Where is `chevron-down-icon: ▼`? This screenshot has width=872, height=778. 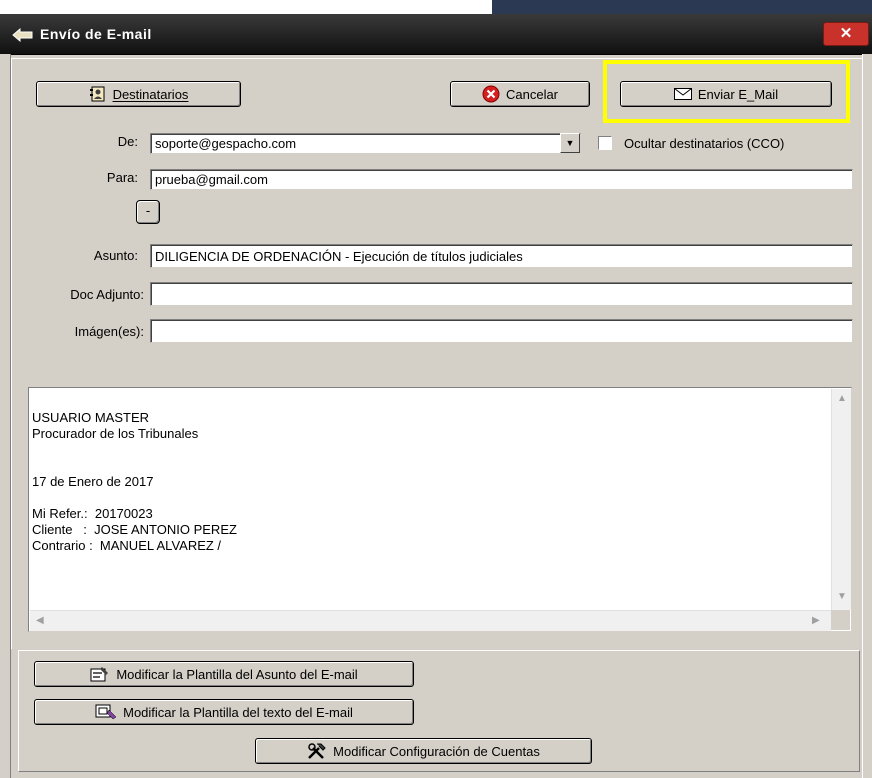 chevron-down-icon: ▼ is located at coordinates (570, 143).